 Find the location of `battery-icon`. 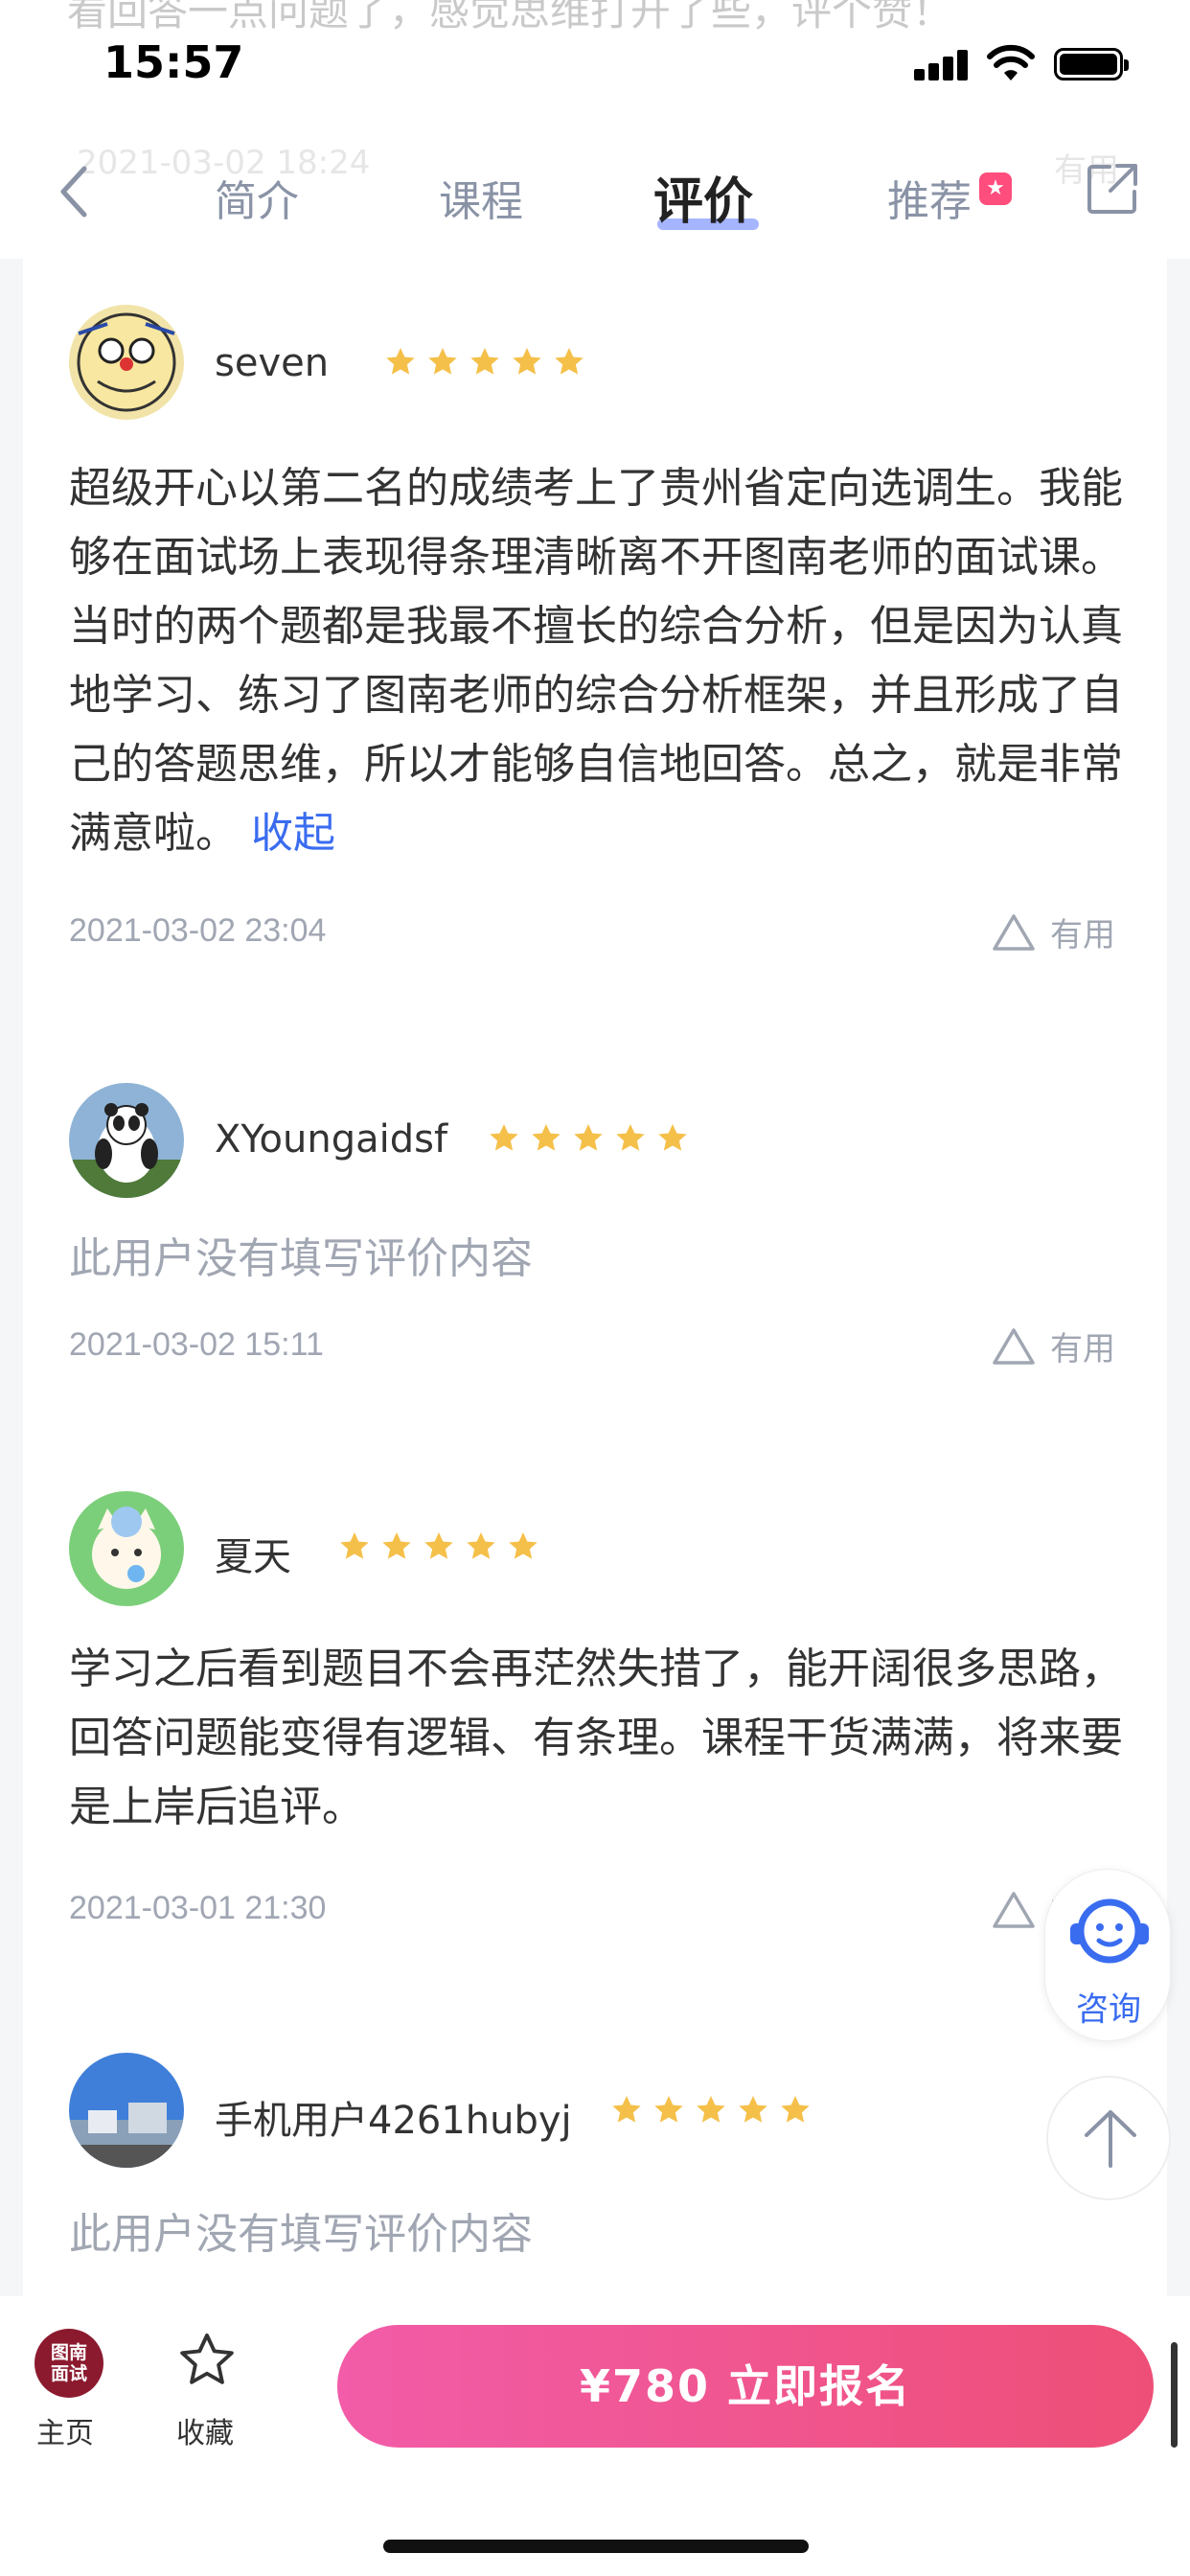

battery-icon is located at coordinates (1092, 64).